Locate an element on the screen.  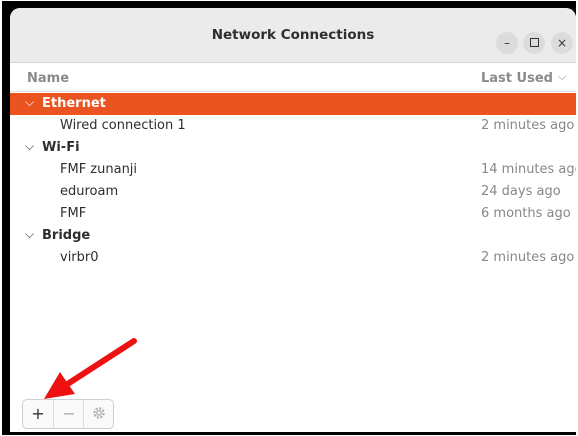
add-connection-button: + is located at coordinates (38, 414).